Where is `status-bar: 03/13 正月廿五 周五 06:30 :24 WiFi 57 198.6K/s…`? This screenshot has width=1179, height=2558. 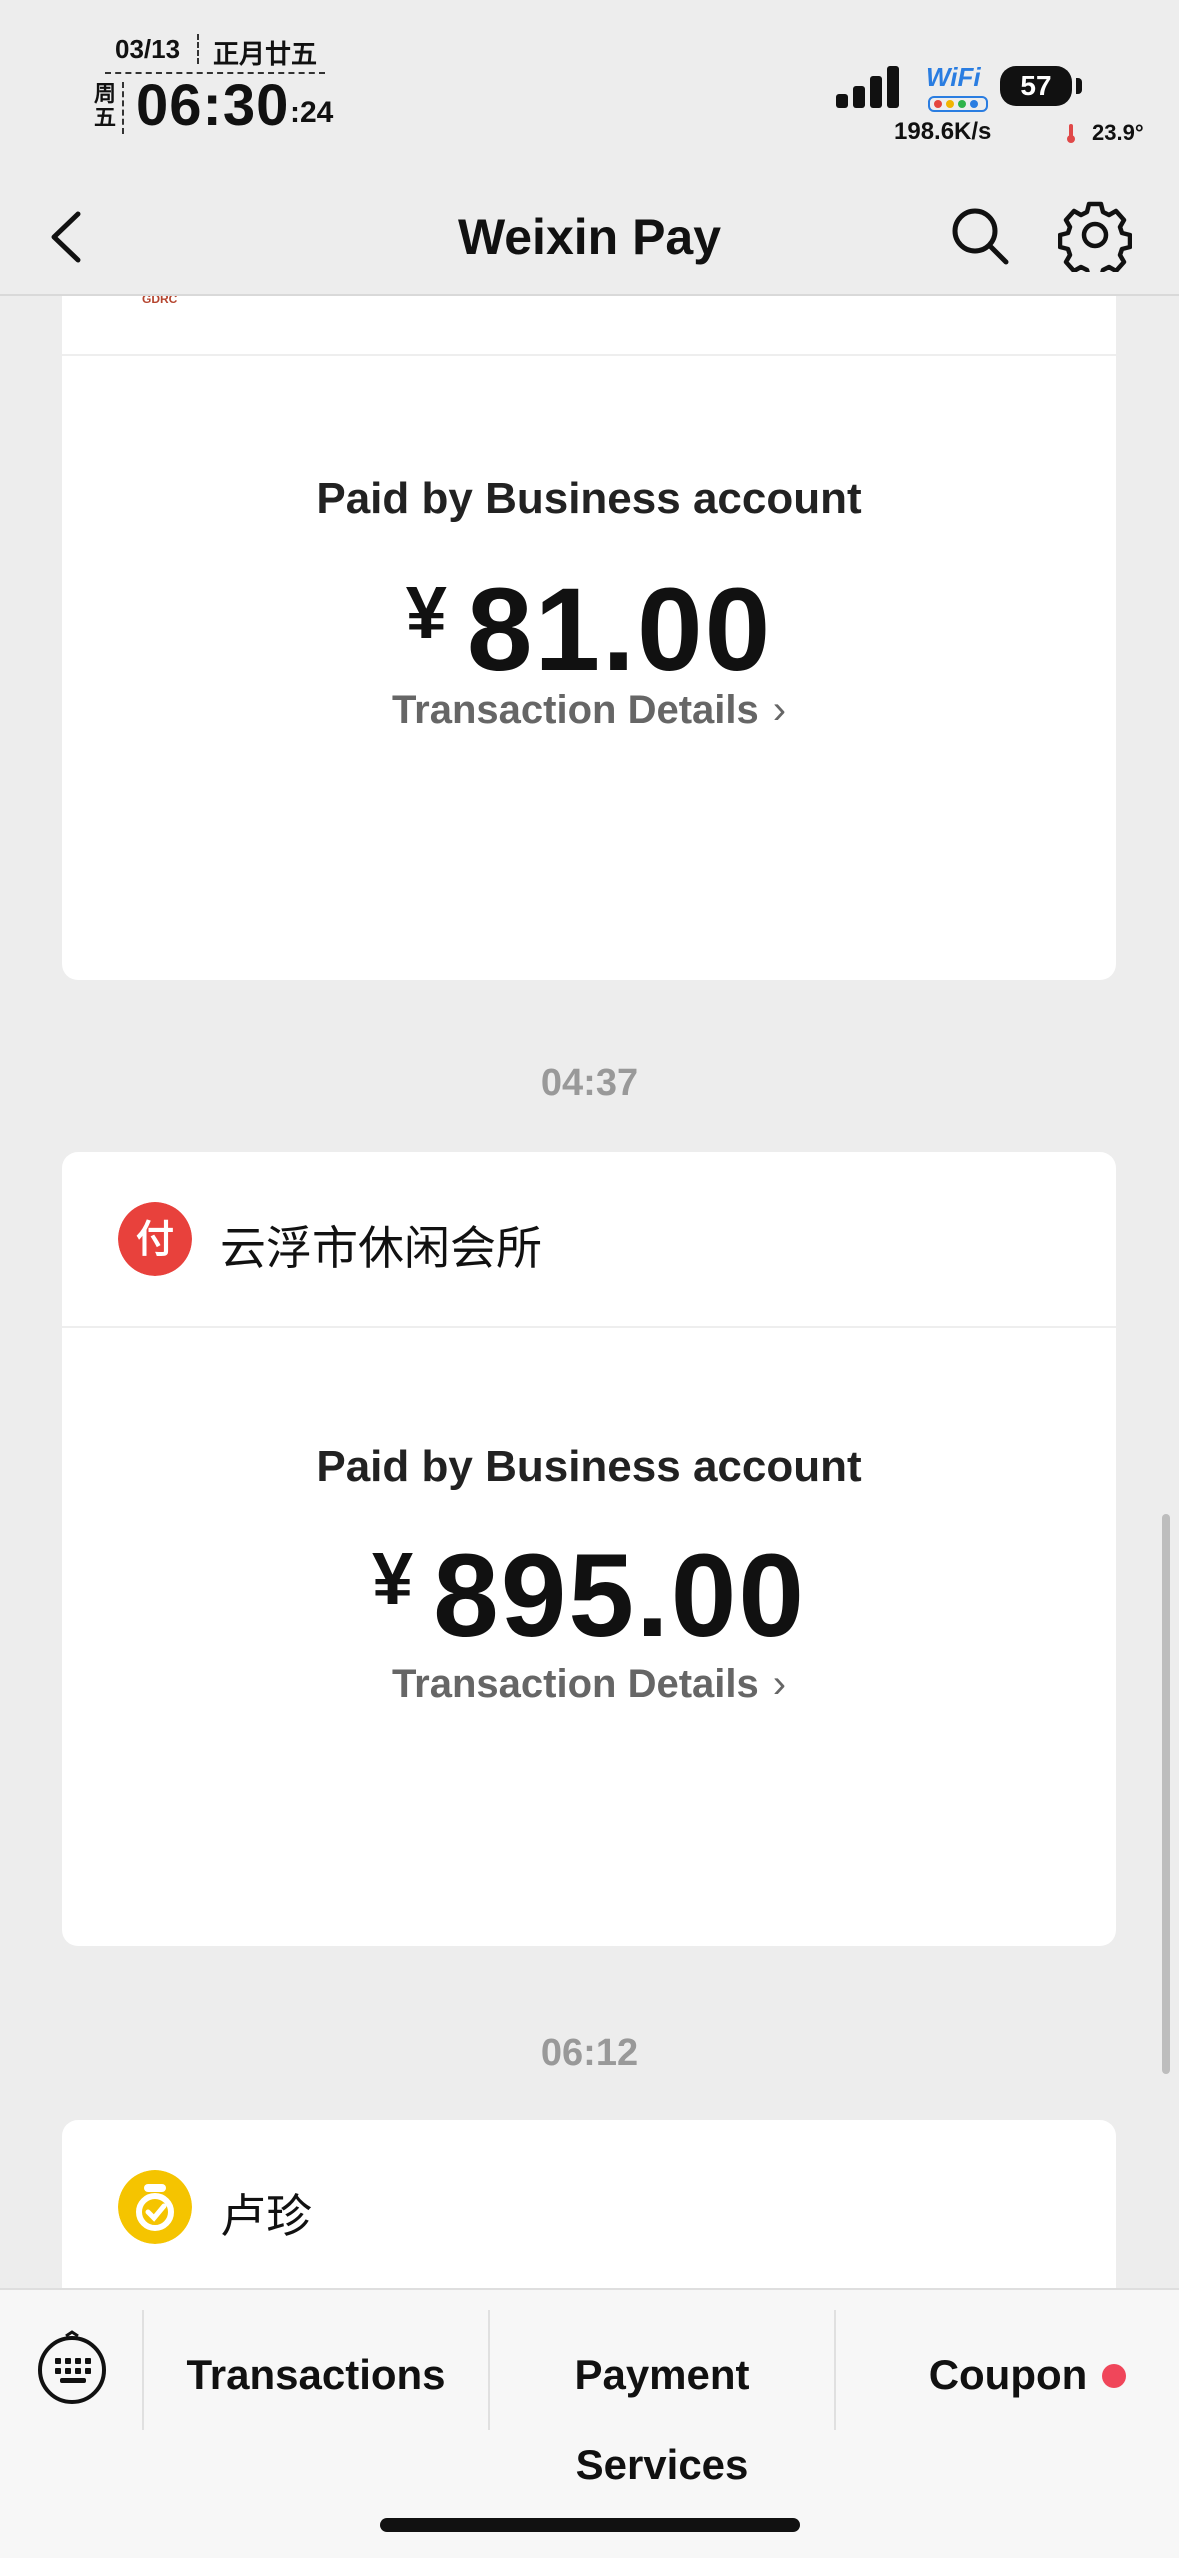 status-bar: 03/13 正月廿五 周五 06:30 :24 WiFi 57 198.6K/s… is located at coordinates (589, 90).